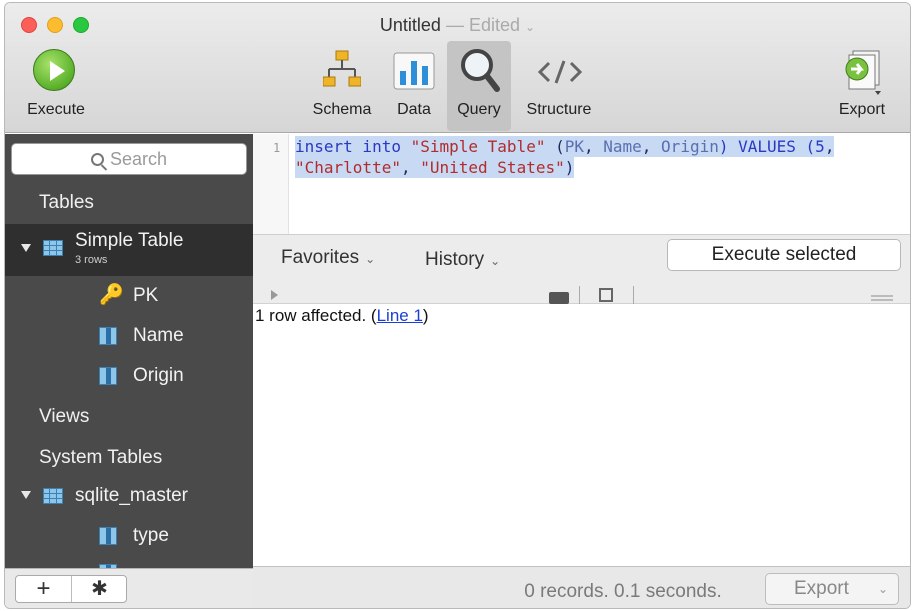  I want to click on punctuation: ), so click(569, 167).